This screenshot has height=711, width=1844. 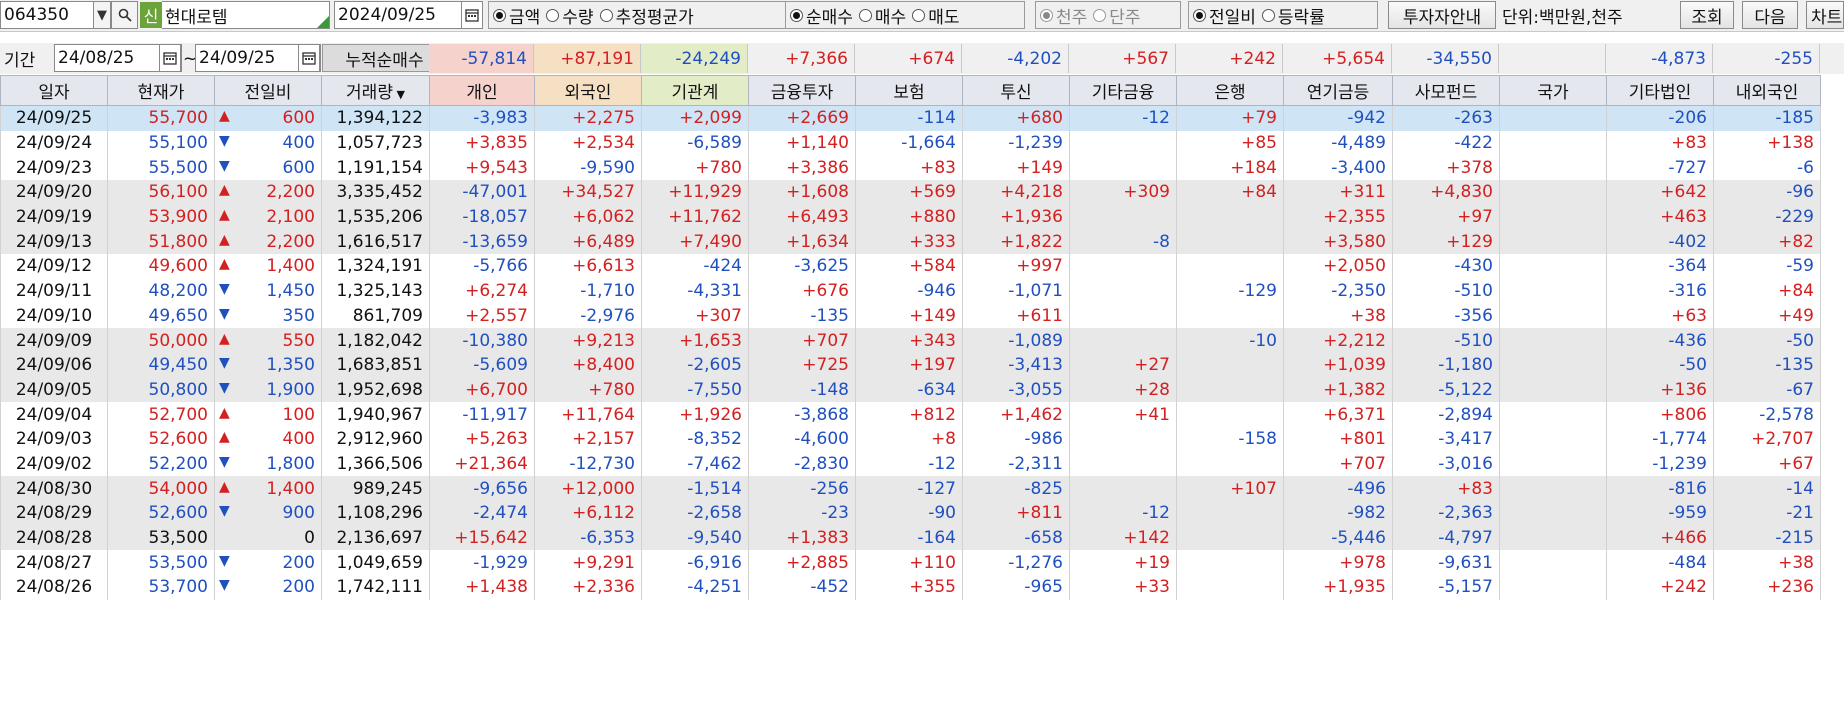 What do you see at coordinates (1230, 90) in the screenshot?
I see `column-header-11: 은행` at bounding box center [1230, 90].